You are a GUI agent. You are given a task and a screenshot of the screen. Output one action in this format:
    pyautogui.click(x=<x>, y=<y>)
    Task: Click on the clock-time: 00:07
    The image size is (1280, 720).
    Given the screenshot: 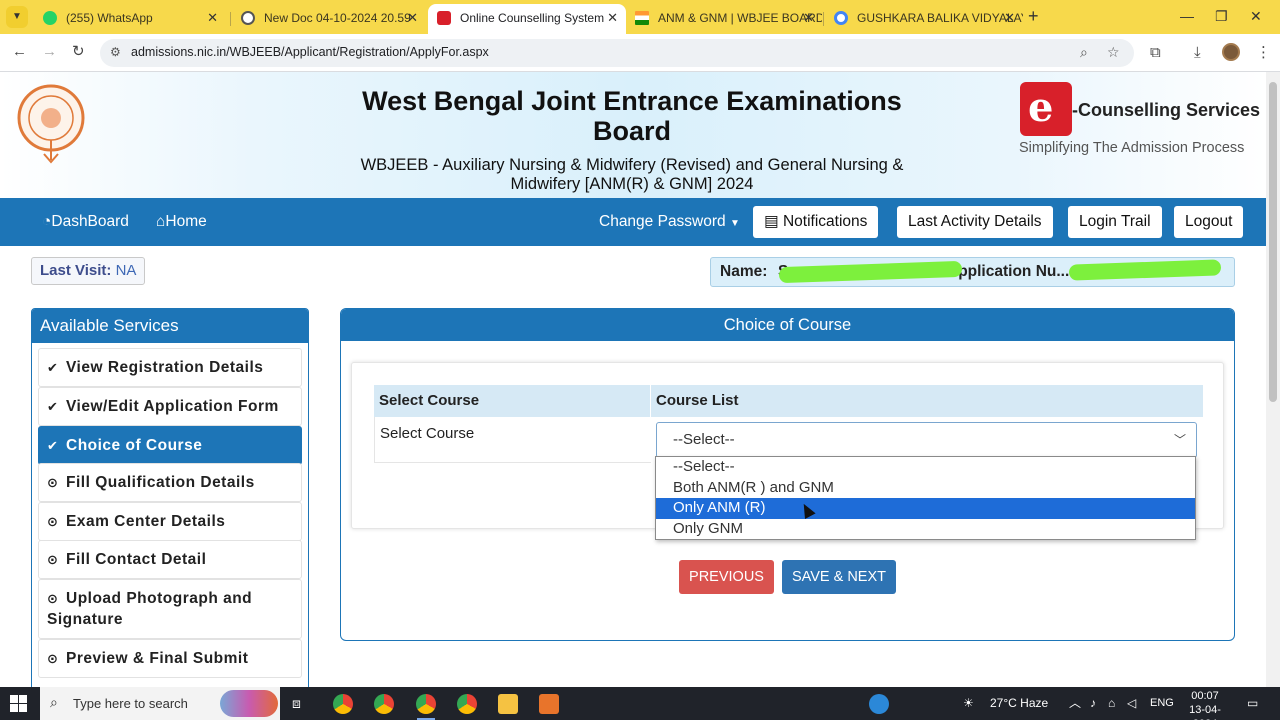 What is the action you would take?
    pyautogui.click(x=1205, y=696)
    